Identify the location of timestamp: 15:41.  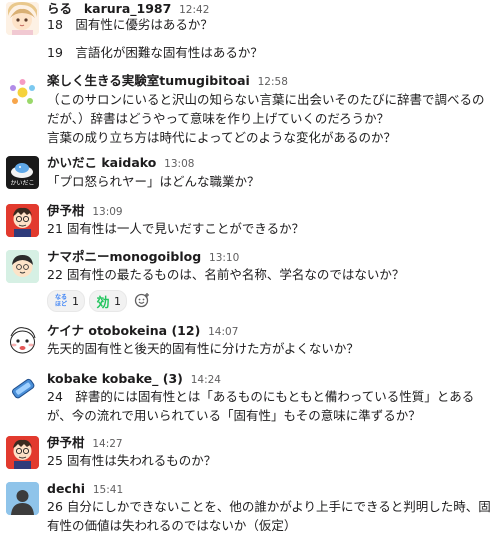
(108, 490).